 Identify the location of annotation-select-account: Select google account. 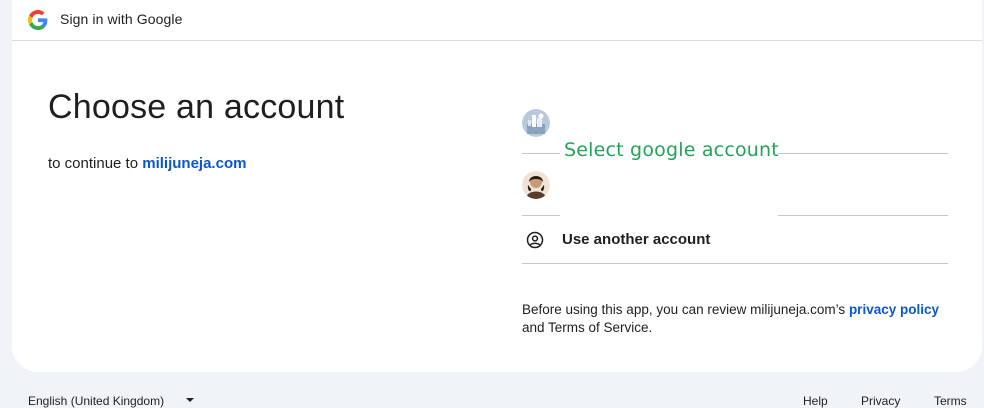
(671, 150).